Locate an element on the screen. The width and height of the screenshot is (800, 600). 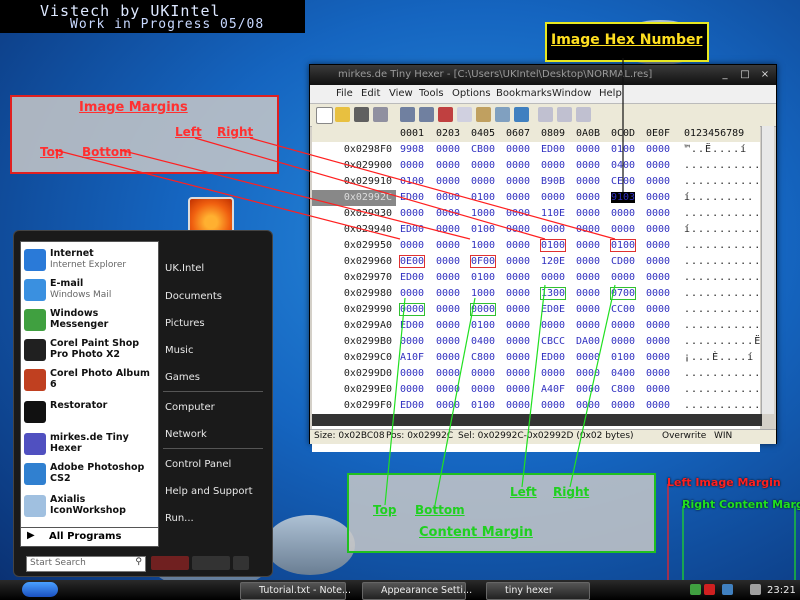
hex-cell: CBCC is located at coordinates (553, 341).